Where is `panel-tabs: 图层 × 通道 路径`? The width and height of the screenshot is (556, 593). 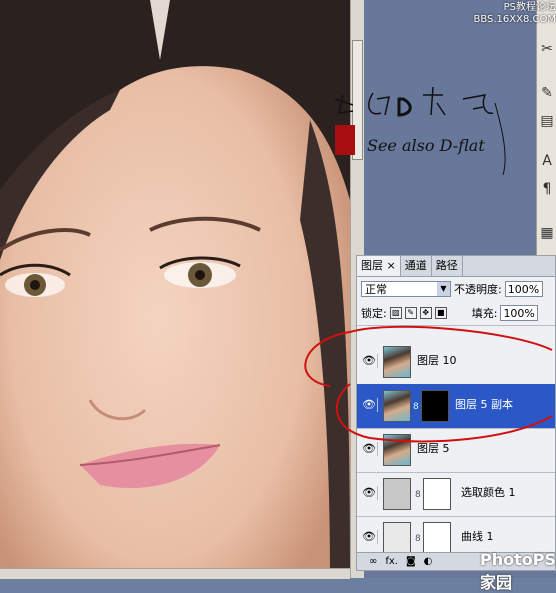 panel-tabs: 图层 × 通道 路径 is located at coordinates (456, 266).